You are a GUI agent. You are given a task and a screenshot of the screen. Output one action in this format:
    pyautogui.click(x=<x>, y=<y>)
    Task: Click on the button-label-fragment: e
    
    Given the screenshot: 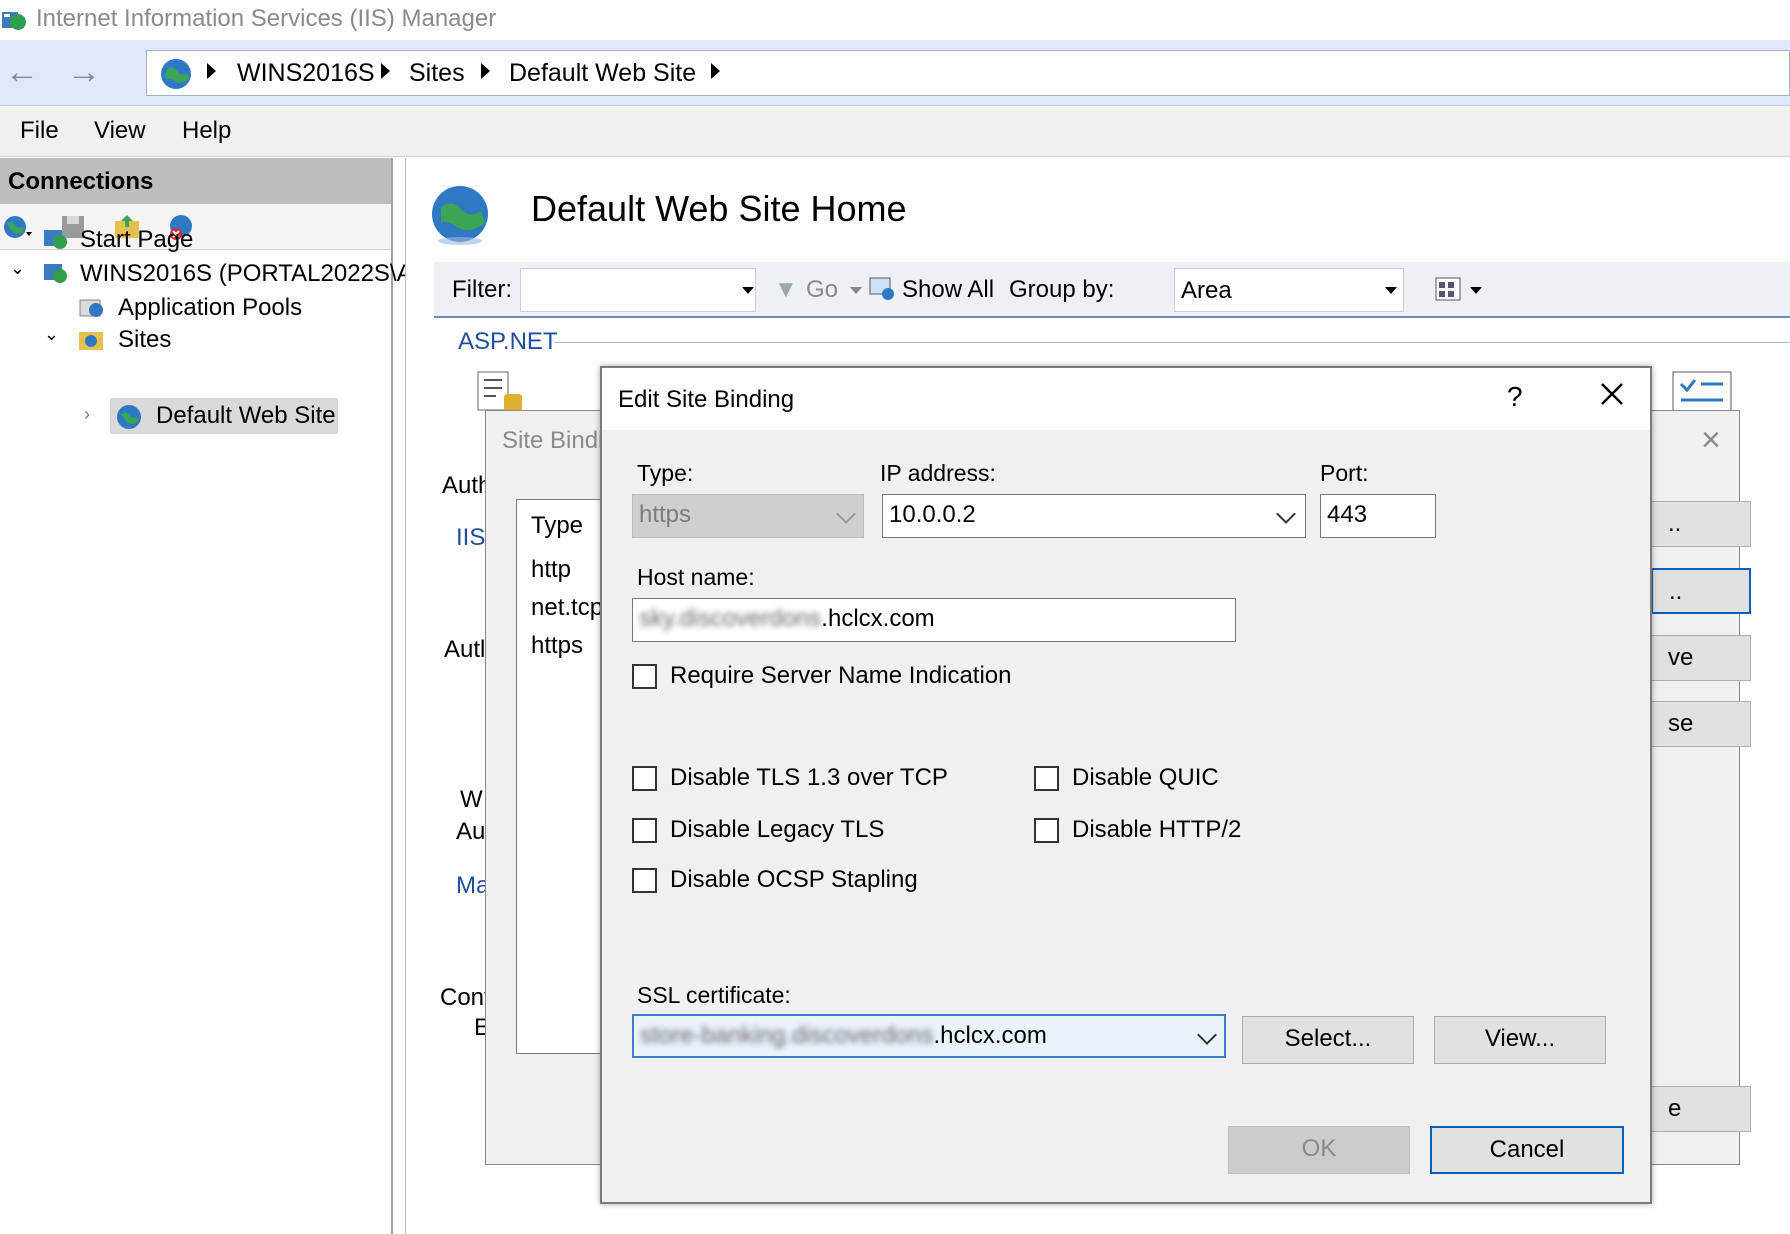 What is the action you would take?
    pyautogui.click(x=1675, y=1108)
    